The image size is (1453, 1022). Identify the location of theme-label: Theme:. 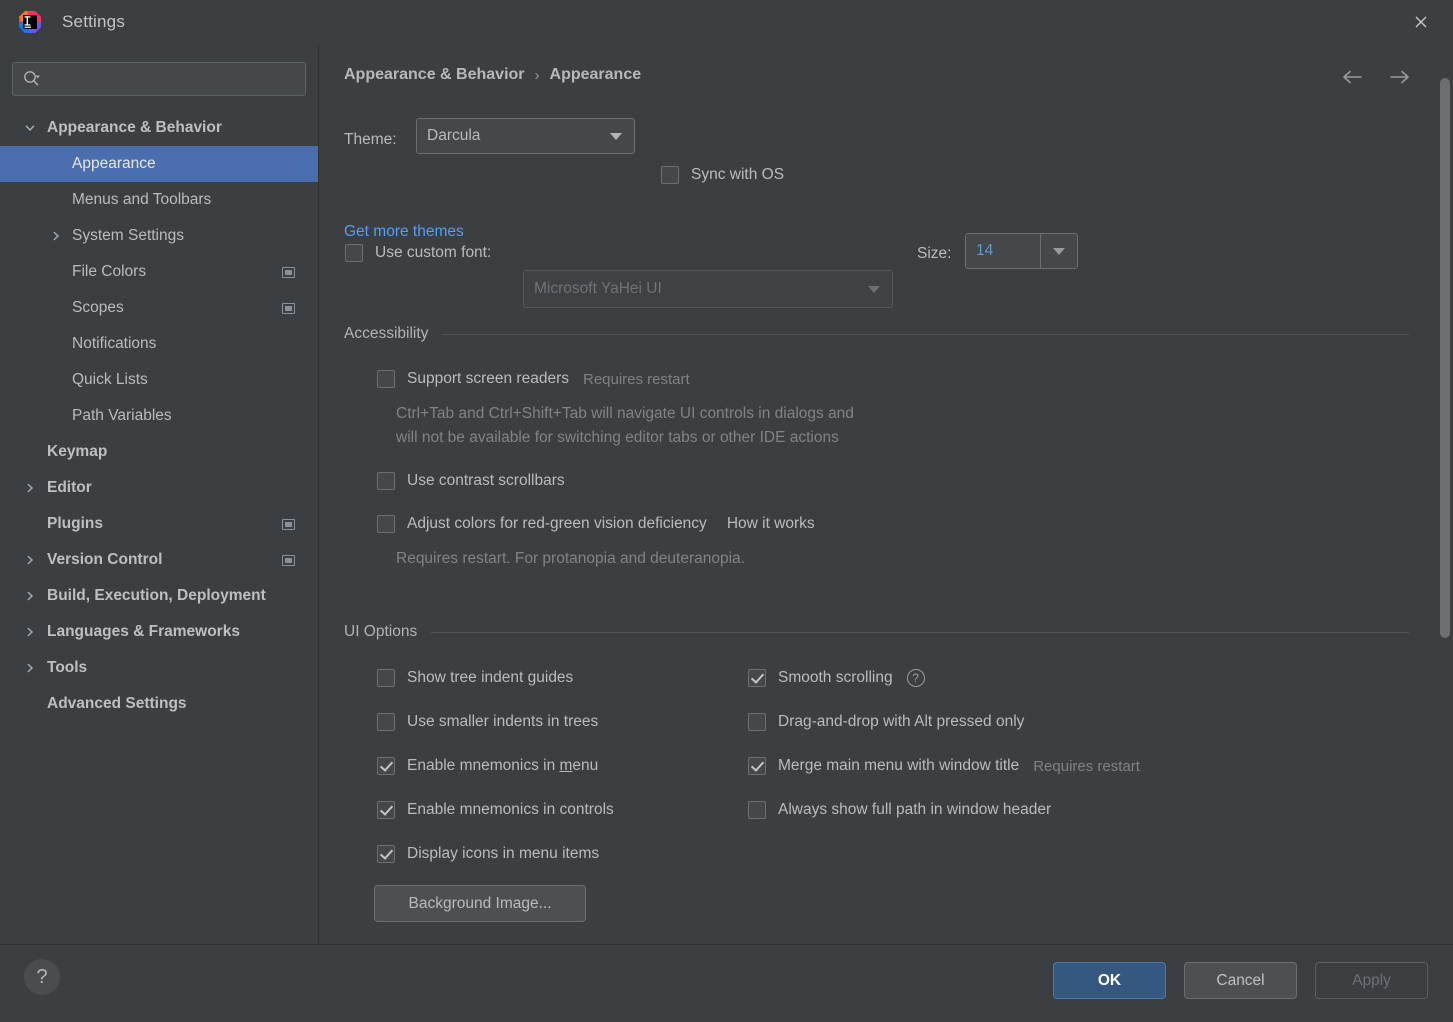
(370, 139).